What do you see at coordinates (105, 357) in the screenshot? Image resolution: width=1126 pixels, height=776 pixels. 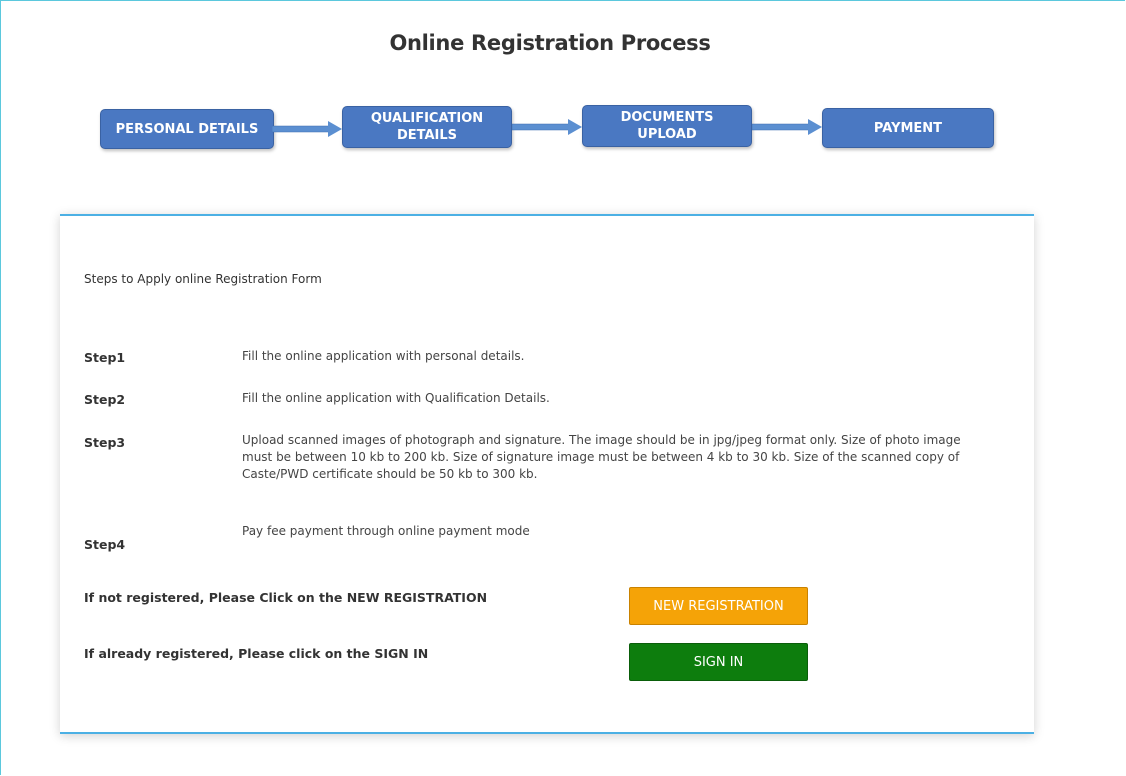 I see `step-label: Step1` at bounding box center [105, 357].